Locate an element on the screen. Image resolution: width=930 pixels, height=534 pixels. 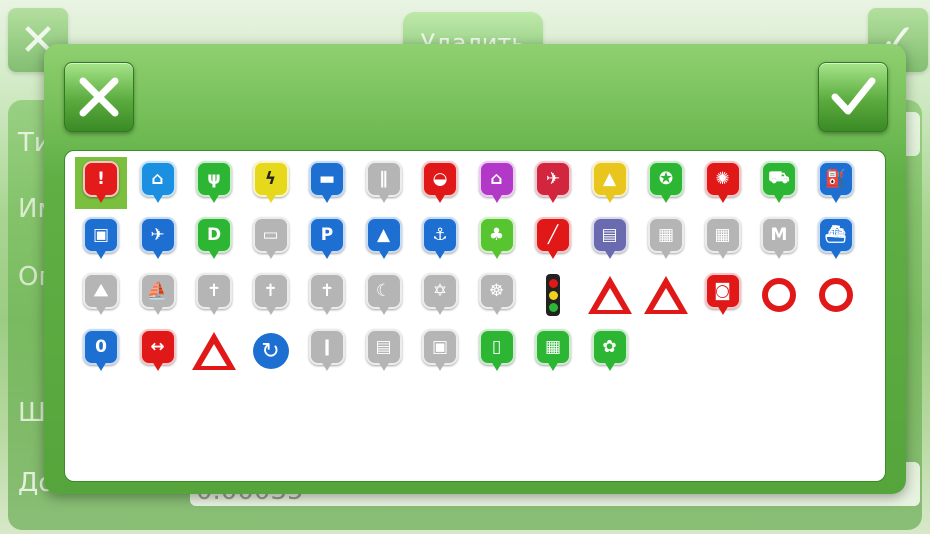
icon-option-gift: ▦ is located at coordinates (553, 351).